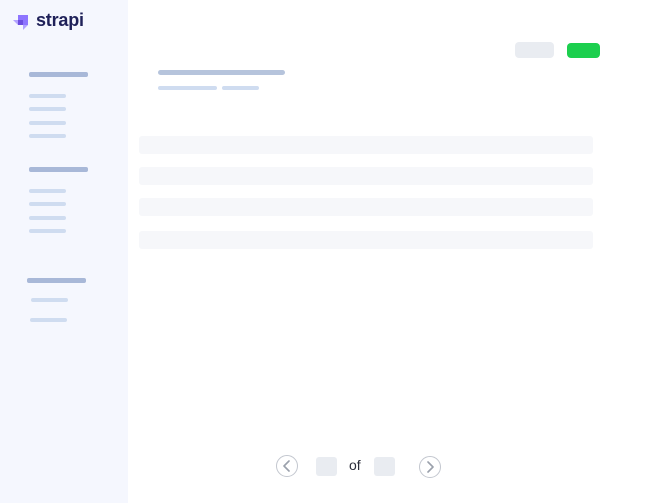 This screenshot has width=647, height=503. I want to click on pagination-of-label: of, so click(355, 465).